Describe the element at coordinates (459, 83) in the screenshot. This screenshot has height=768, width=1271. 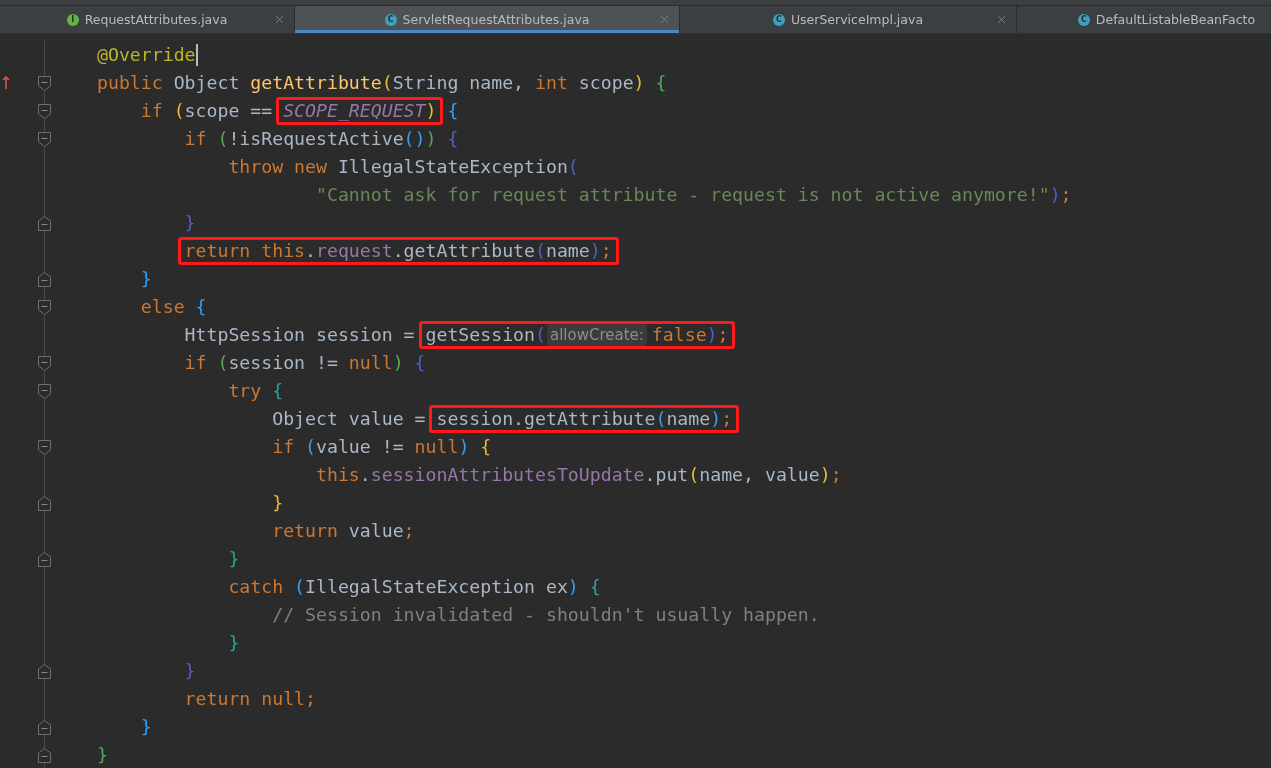
I see `code-token: String name,` at that location.